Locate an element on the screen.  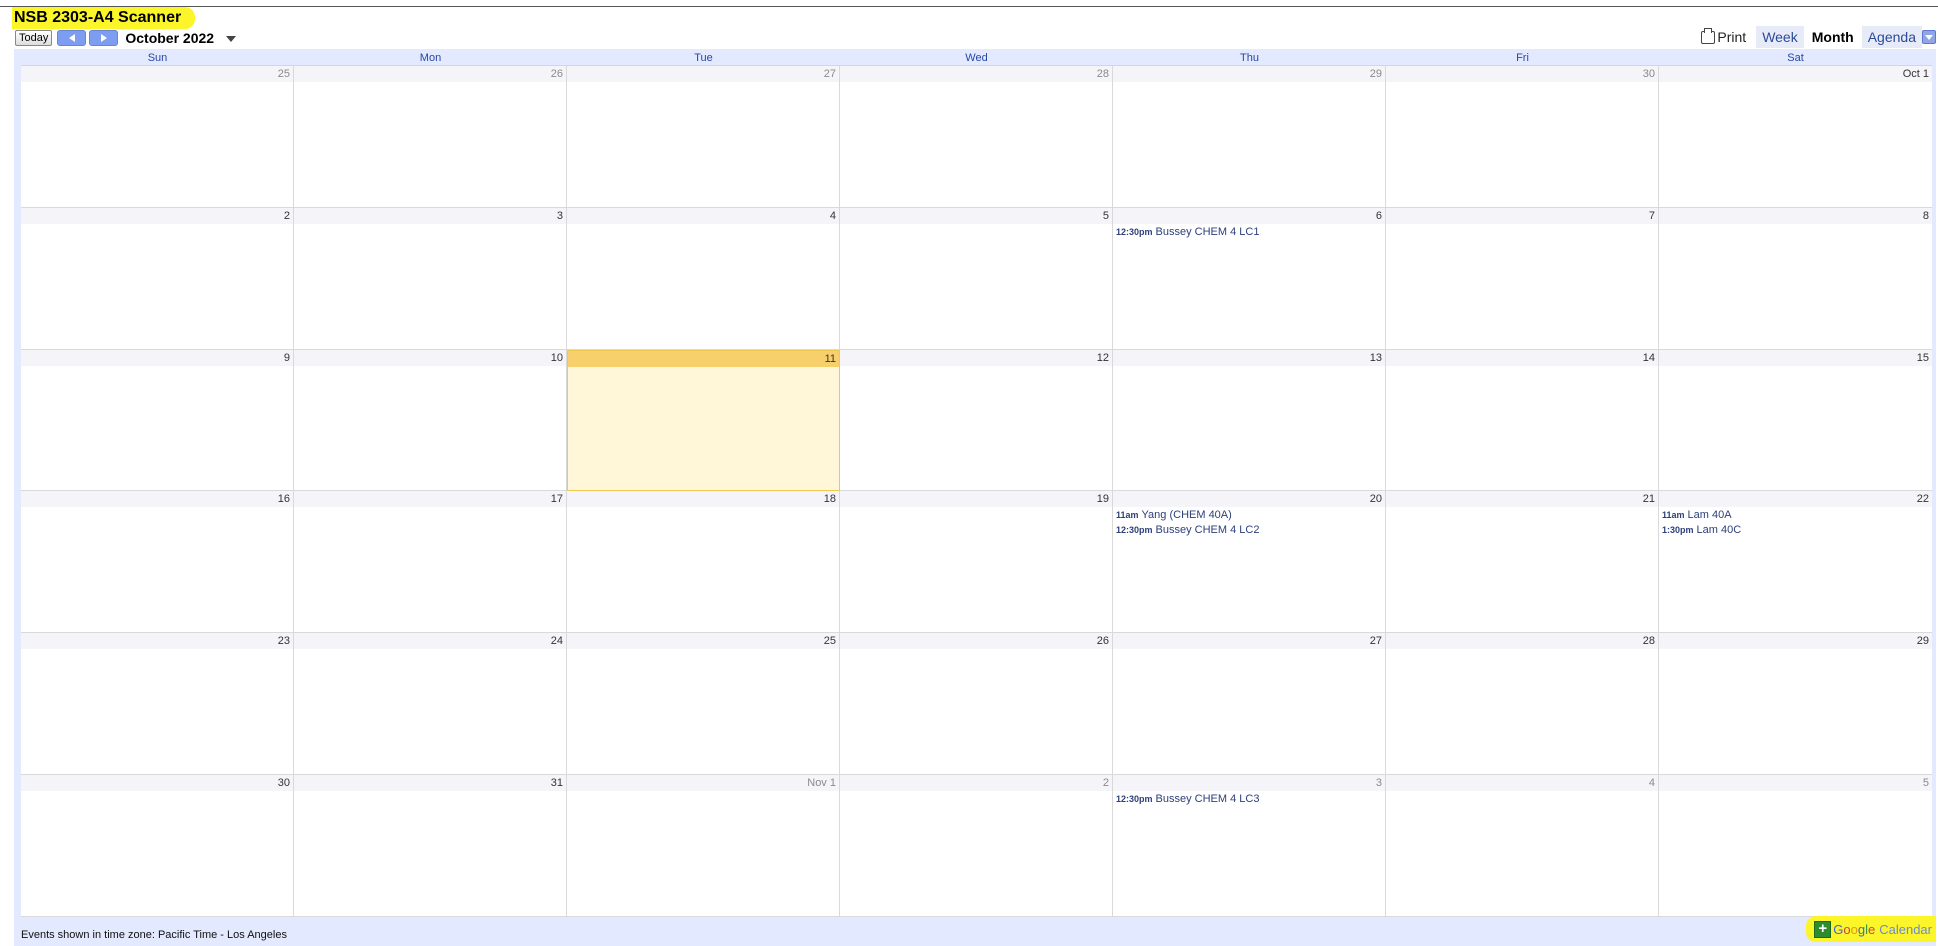
day-number: 21 is located at coordinates (1522, 499).